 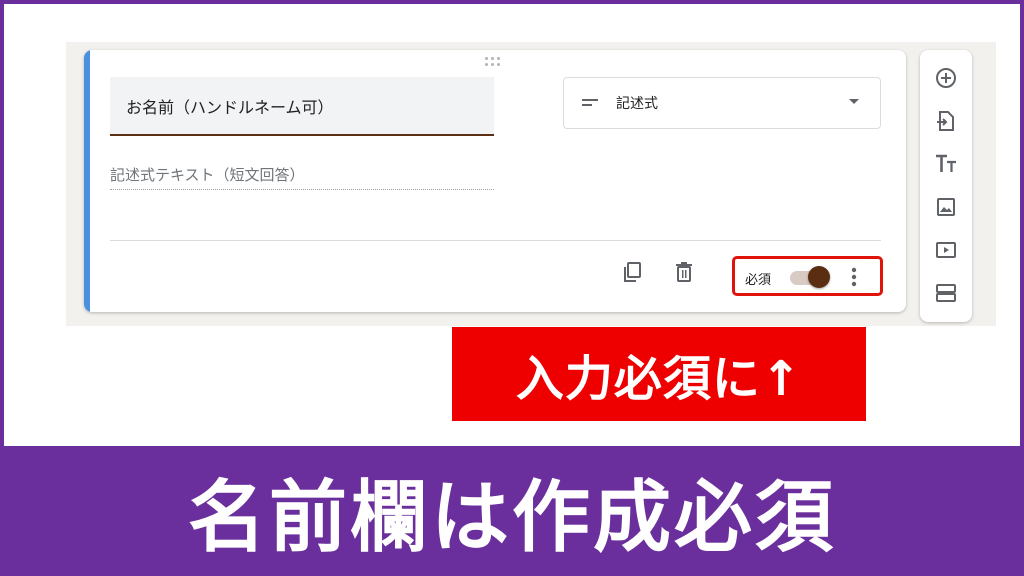 What do you see at coordinates (946, 78) in the screenshot?
I see `add-question-icon` at bounding box center [946, 78].